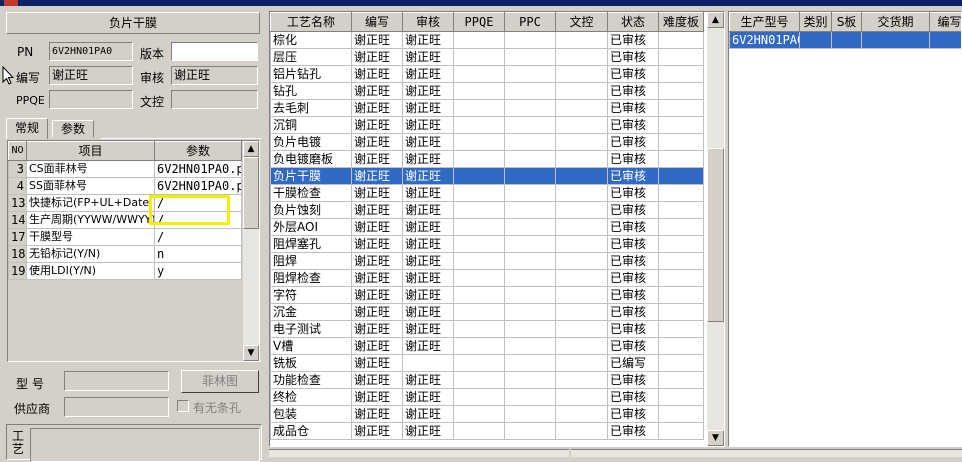 This screenshot has height=462, width=962. Describe the element at coordinates (816, 22) in the screenshot. I see `col-category: 类别` at that location.